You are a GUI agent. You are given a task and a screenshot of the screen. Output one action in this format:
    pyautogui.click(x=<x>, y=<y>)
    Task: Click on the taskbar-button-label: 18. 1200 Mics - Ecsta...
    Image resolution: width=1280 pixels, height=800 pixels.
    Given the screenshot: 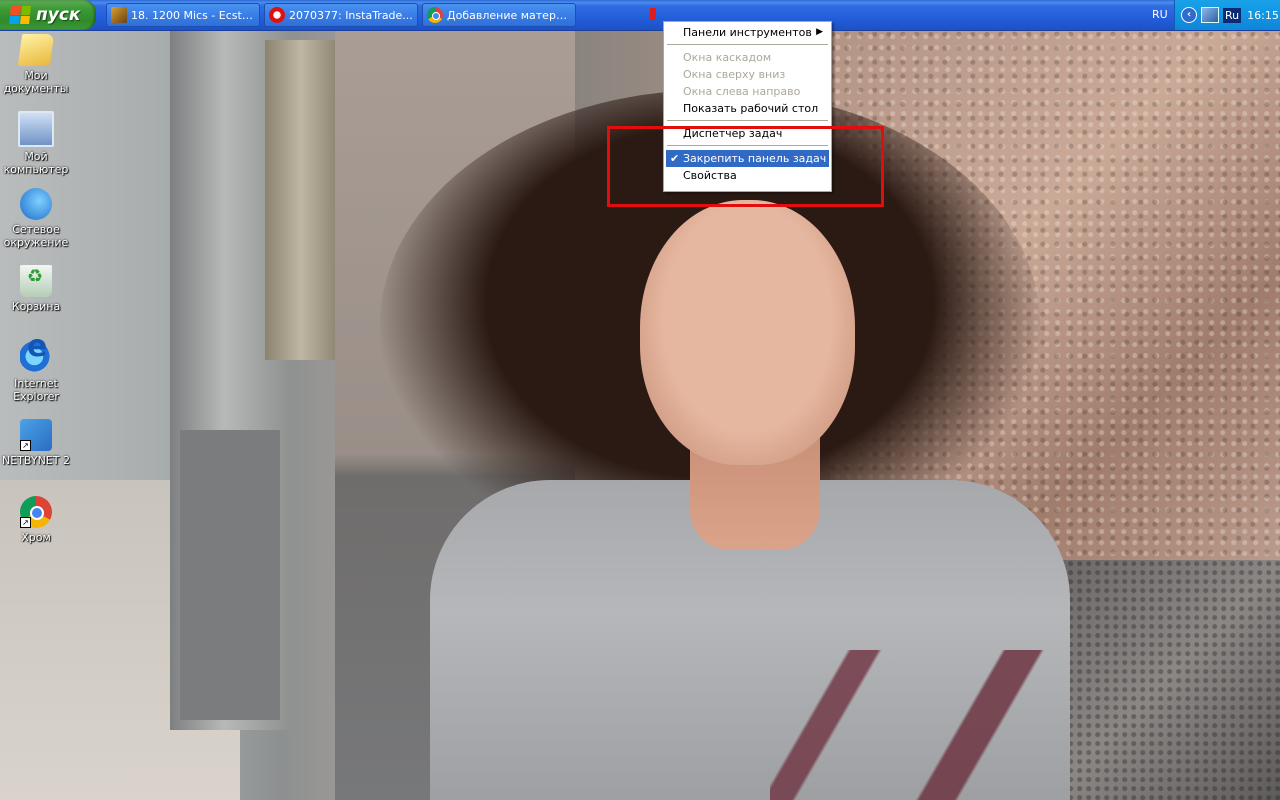 What is the action you would take?
    pyautogui.click(x=193, y=15)
    